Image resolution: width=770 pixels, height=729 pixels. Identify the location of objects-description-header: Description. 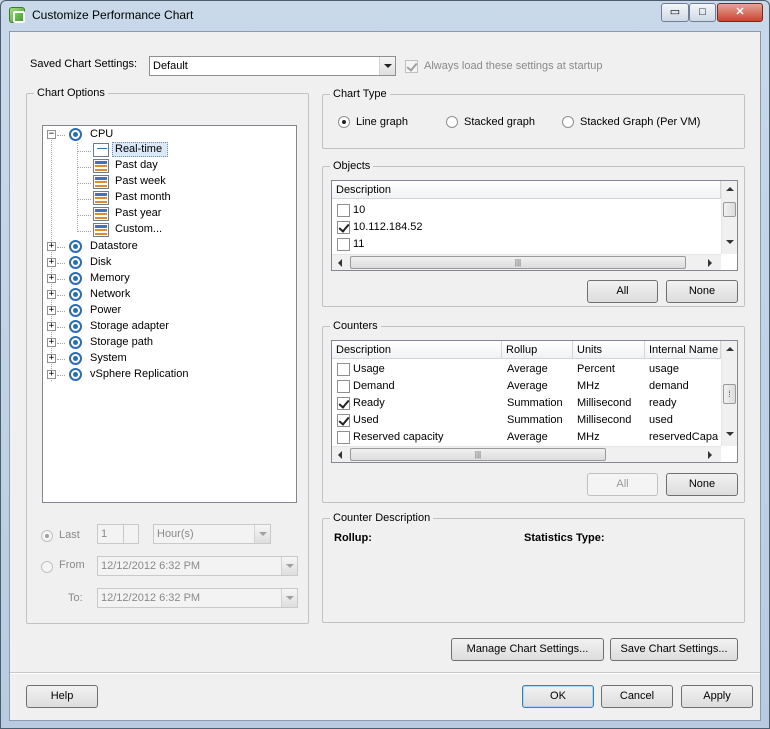
(526, 190).